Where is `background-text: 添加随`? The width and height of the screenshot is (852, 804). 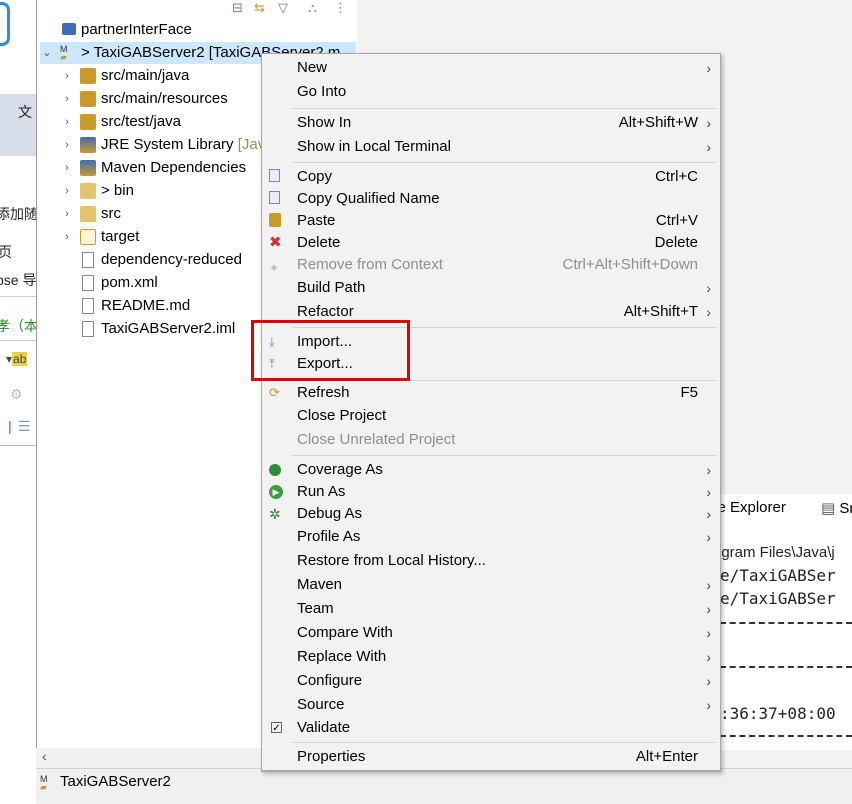 background-text: 添加随 is located at coordinates (18, 214).